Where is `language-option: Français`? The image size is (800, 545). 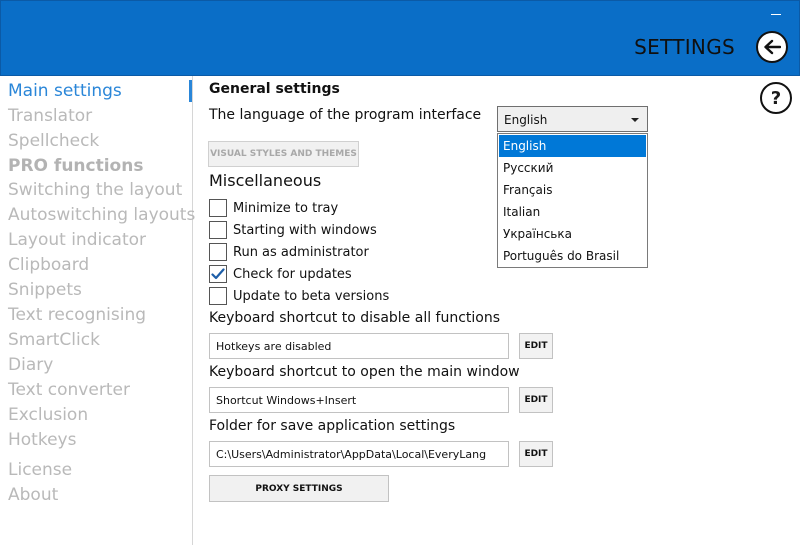 language-option: Français is located at coordinates (572, 190).